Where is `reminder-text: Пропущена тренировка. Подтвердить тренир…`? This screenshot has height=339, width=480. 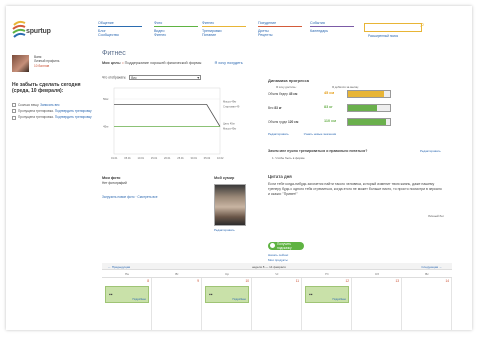
reminder-text: Пропущена тренировка. Подтвердить тренир… is located at coordinates (55, 117).